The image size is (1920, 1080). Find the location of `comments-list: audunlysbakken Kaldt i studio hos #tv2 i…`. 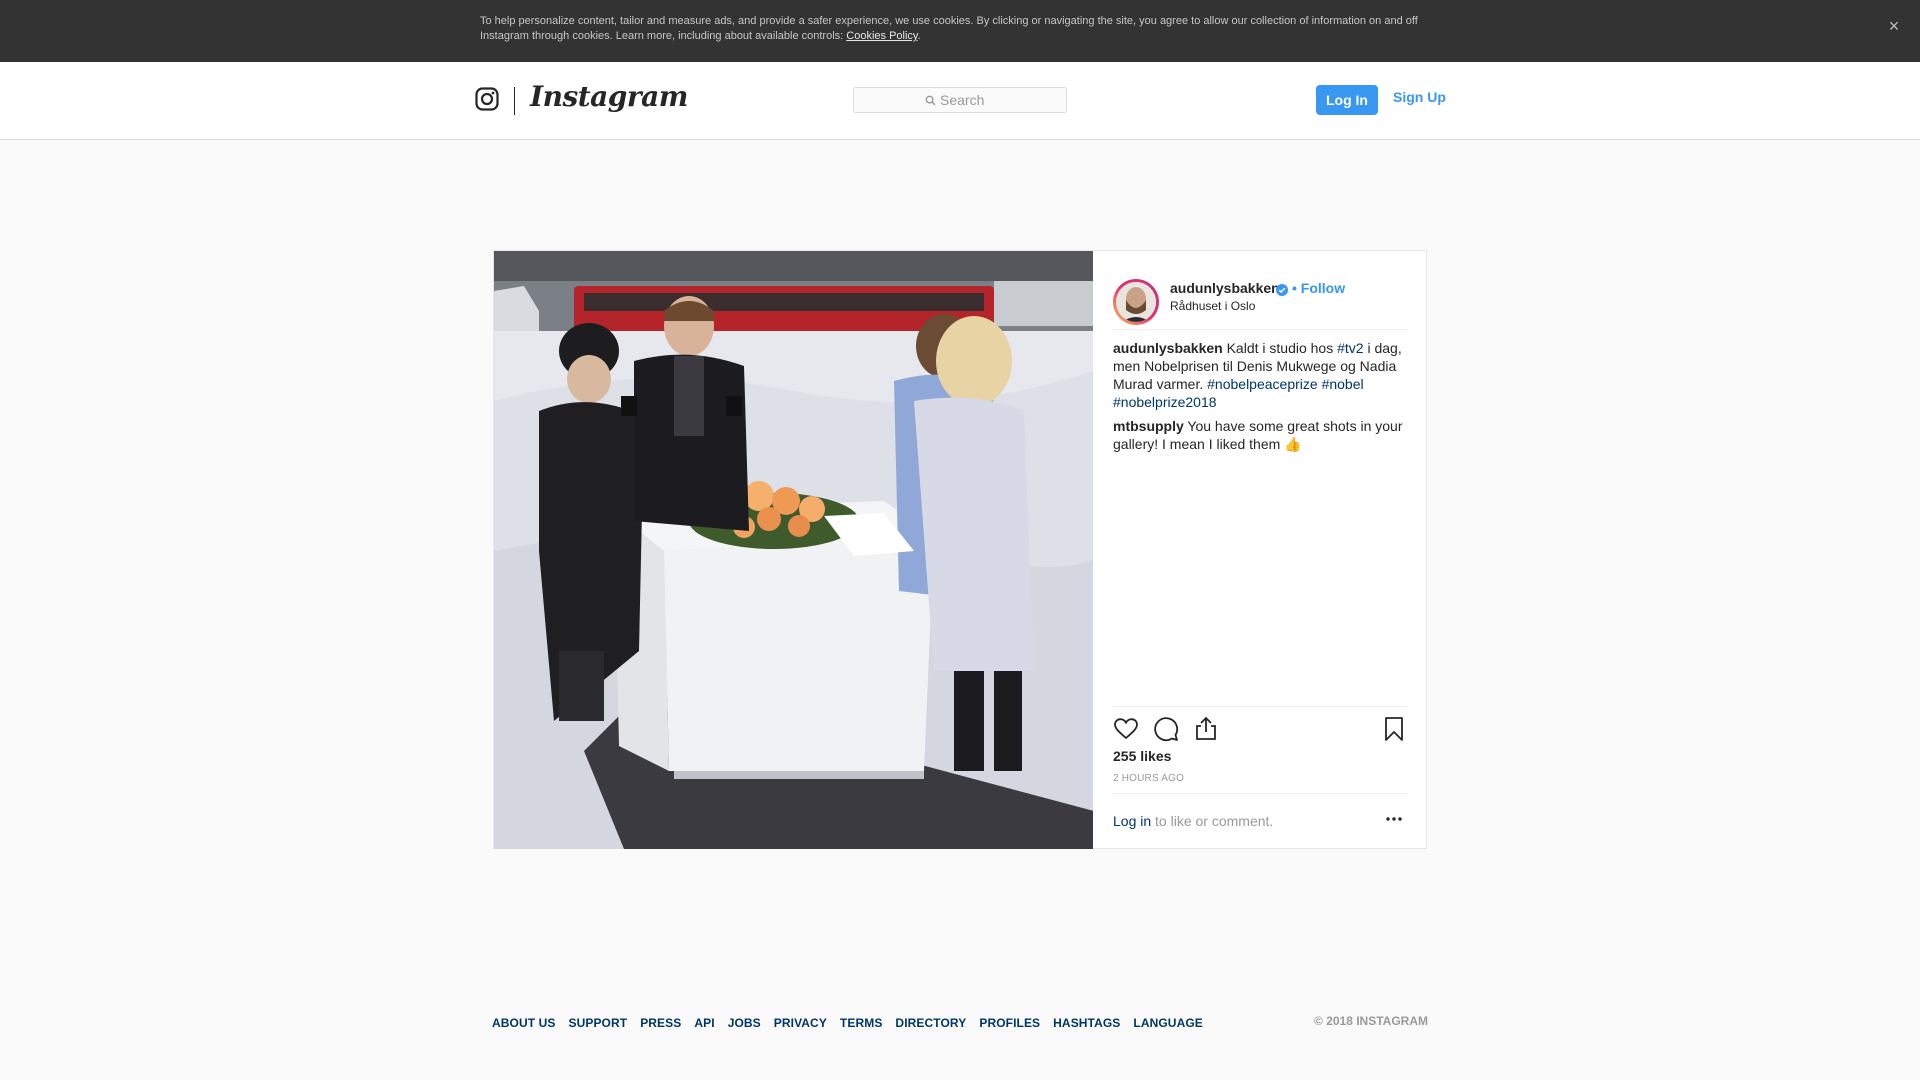

comments-list: audunlysbakken Kaldt i studio hos #tv2 i… is located at coordinates (1260, 399).